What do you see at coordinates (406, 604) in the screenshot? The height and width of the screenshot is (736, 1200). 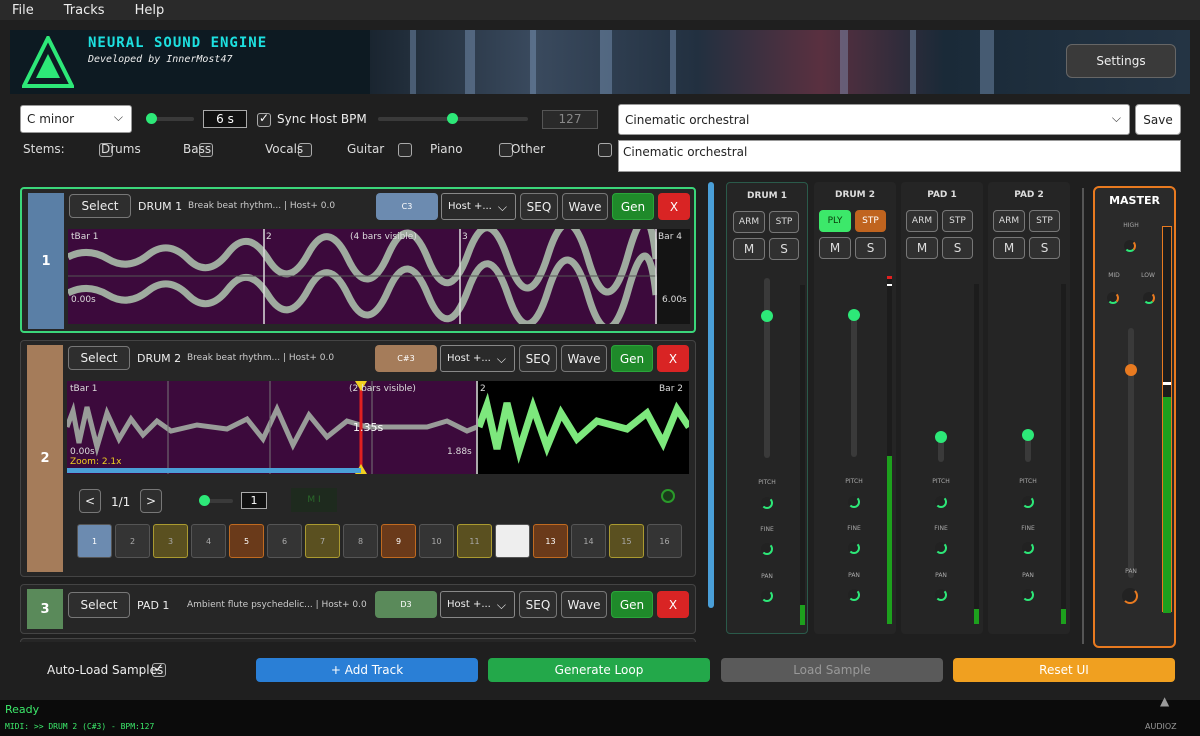 I see `track-note-badge: D3` at bounding box center [406, 604].